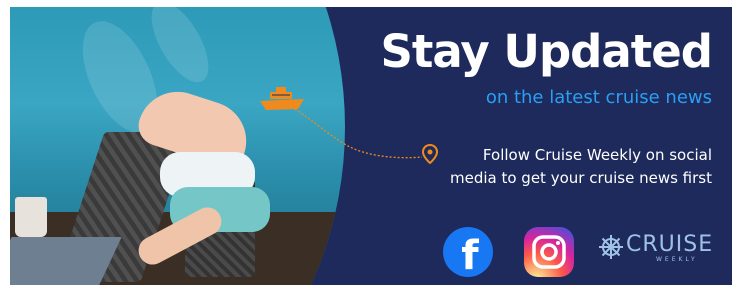 This screenshot has width=742, height=292. What do you see at coordinates (580, 178) in the screenshot?
I see `follow-line-2: media to get your cruise news first` at bounding box center [580, 178].